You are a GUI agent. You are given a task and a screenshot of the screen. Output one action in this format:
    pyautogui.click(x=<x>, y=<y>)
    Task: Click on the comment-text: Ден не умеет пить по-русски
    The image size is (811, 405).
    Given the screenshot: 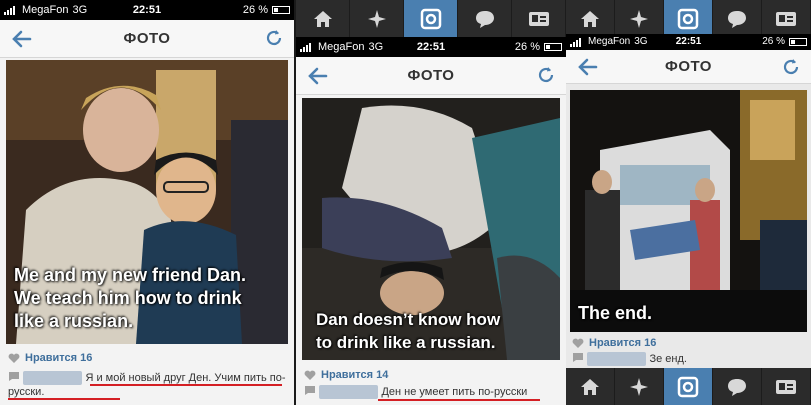 What is the action you would take?
    pyautogui.click(x=454, y=392)
    